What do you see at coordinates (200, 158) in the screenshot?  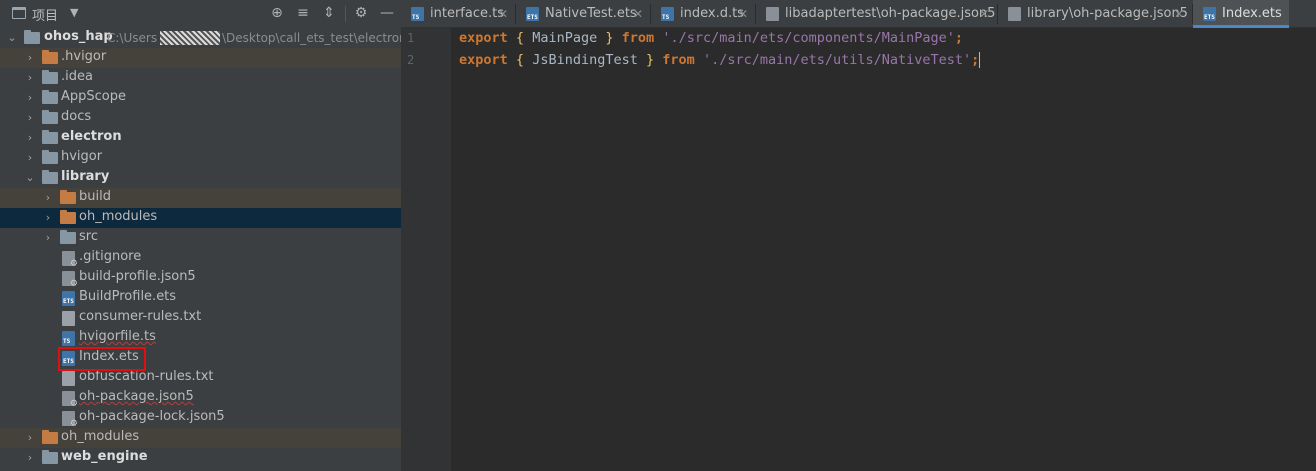 I see `tree-item-hvigor: › hvigor` at bounding box center [200, 158].